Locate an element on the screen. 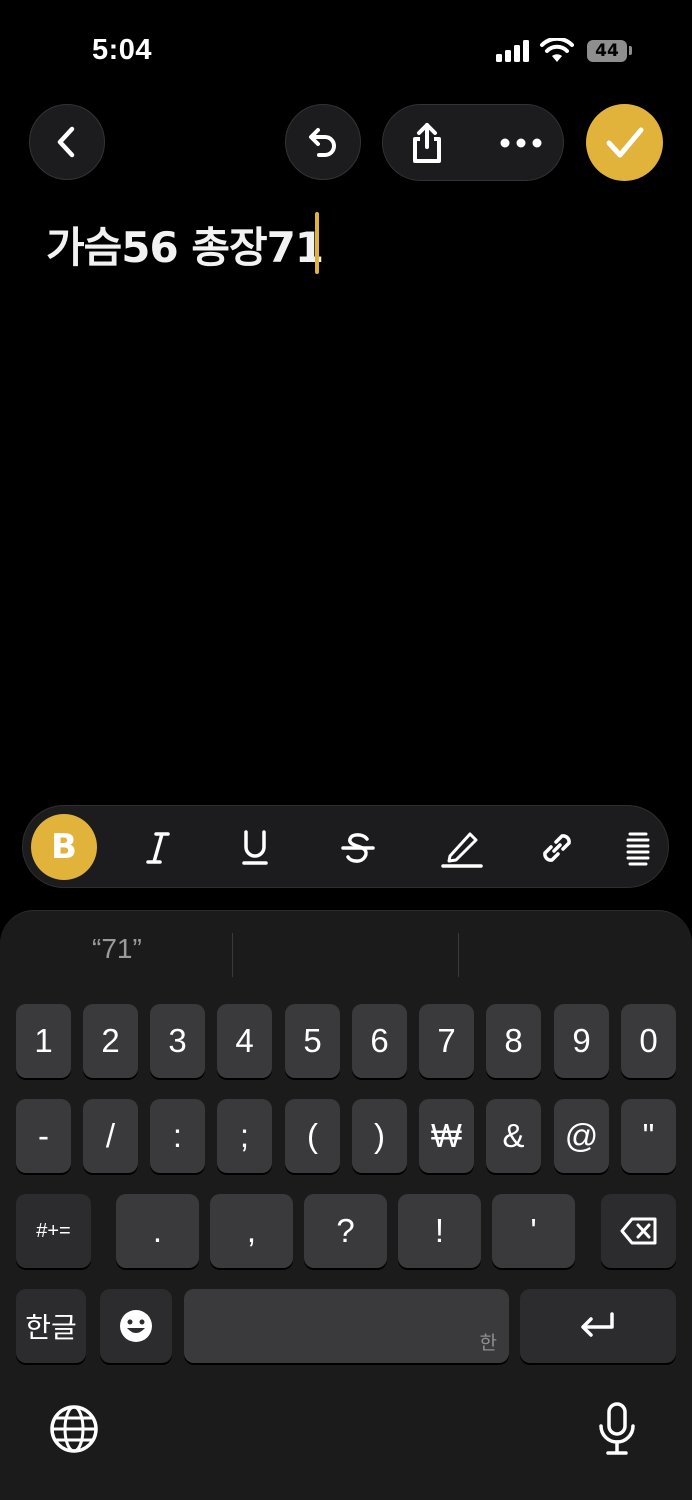 This screenshot has width=692, height=1500. key-open-paren: ( is located at coordinates (312, 1136).